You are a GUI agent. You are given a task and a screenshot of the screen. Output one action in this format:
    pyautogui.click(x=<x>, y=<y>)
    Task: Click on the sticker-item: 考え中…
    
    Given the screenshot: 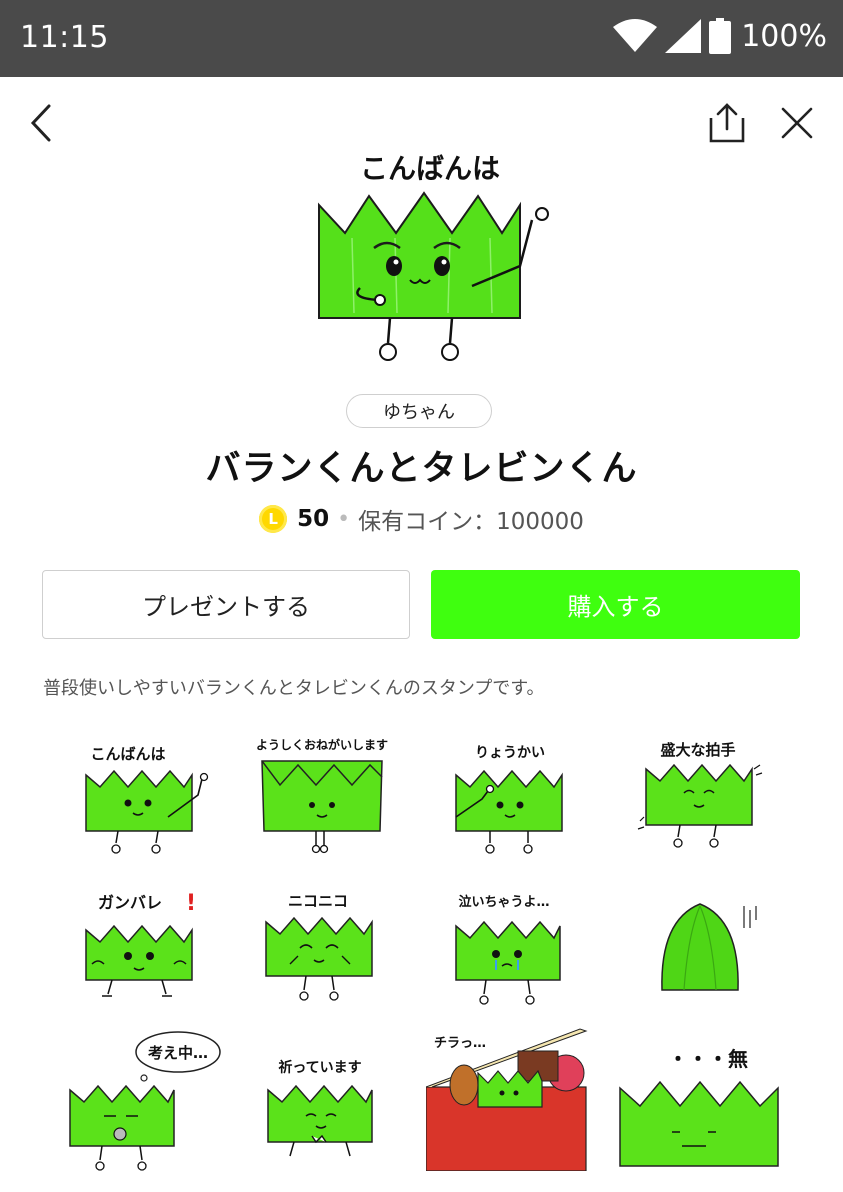 What is the action you would take?
    pyautogui.click(x=158, y=1105)
    